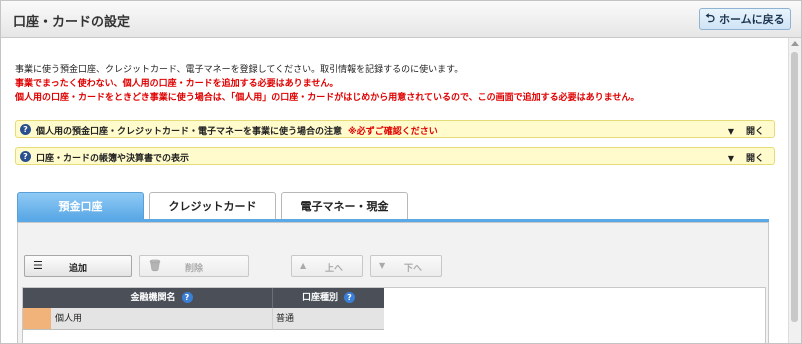 The height and width of the screenshot is (344, 802). What do you see at coordinates (333, 269) in the screenshot?
I see `move-up-button-label: 上へ` at bounding box center [333, 269].